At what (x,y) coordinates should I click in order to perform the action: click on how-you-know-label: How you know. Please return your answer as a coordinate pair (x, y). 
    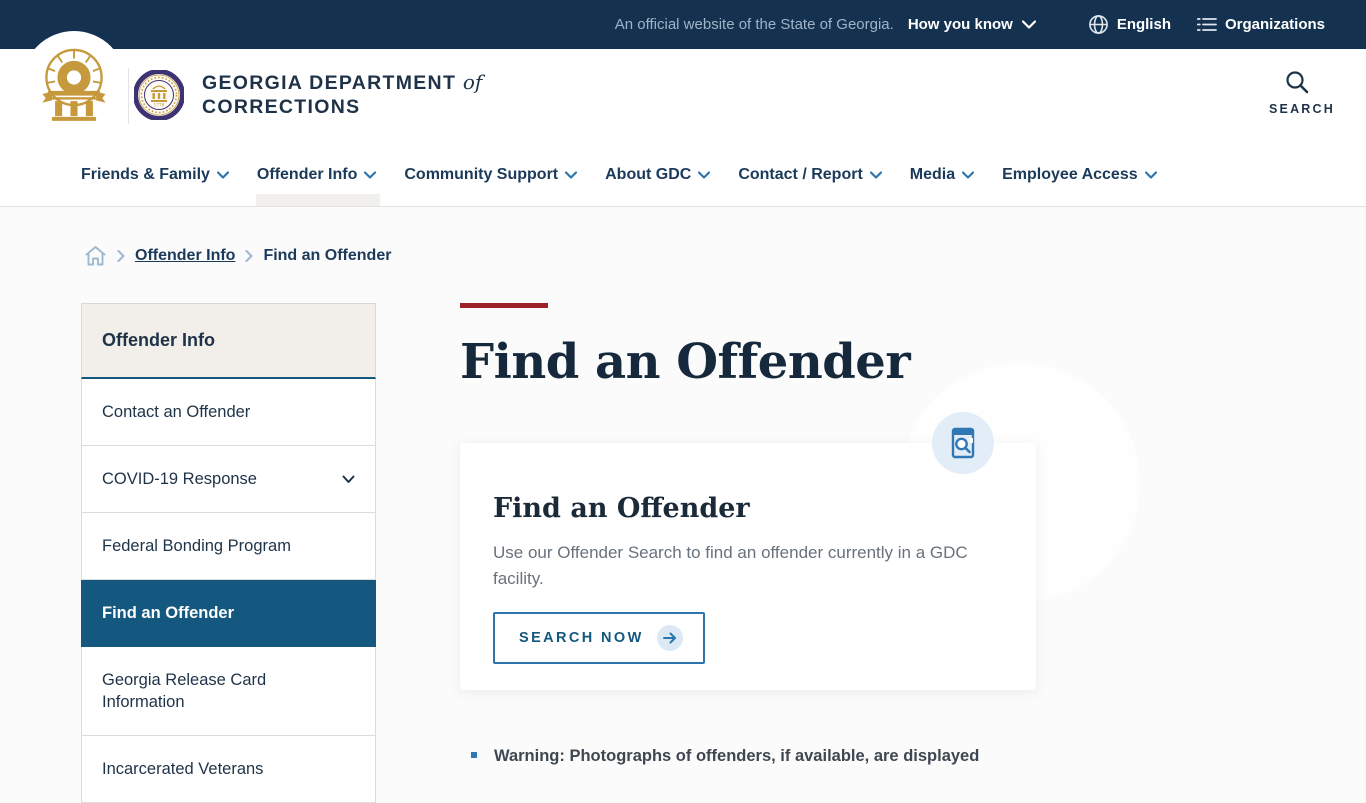
    Looking at the image, I should click on (960, 24).